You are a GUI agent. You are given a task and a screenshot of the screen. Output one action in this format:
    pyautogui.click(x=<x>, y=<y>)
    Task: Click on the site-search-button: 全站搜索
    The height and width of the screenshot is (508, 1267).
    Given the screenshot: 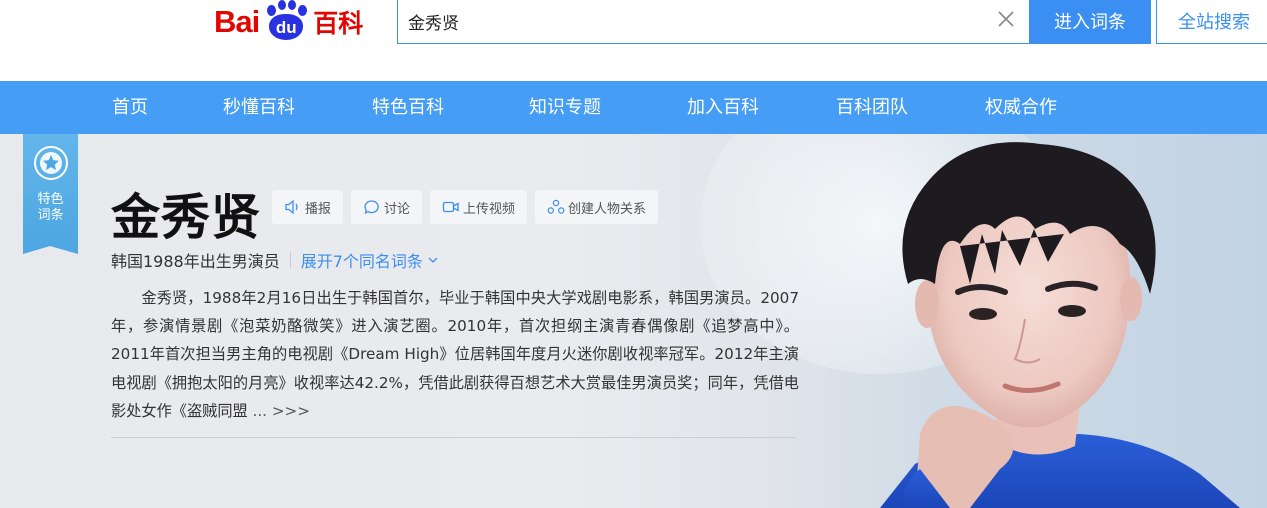 What is the action you would take?
    pyautogui.click(x=1211, y=22)
    